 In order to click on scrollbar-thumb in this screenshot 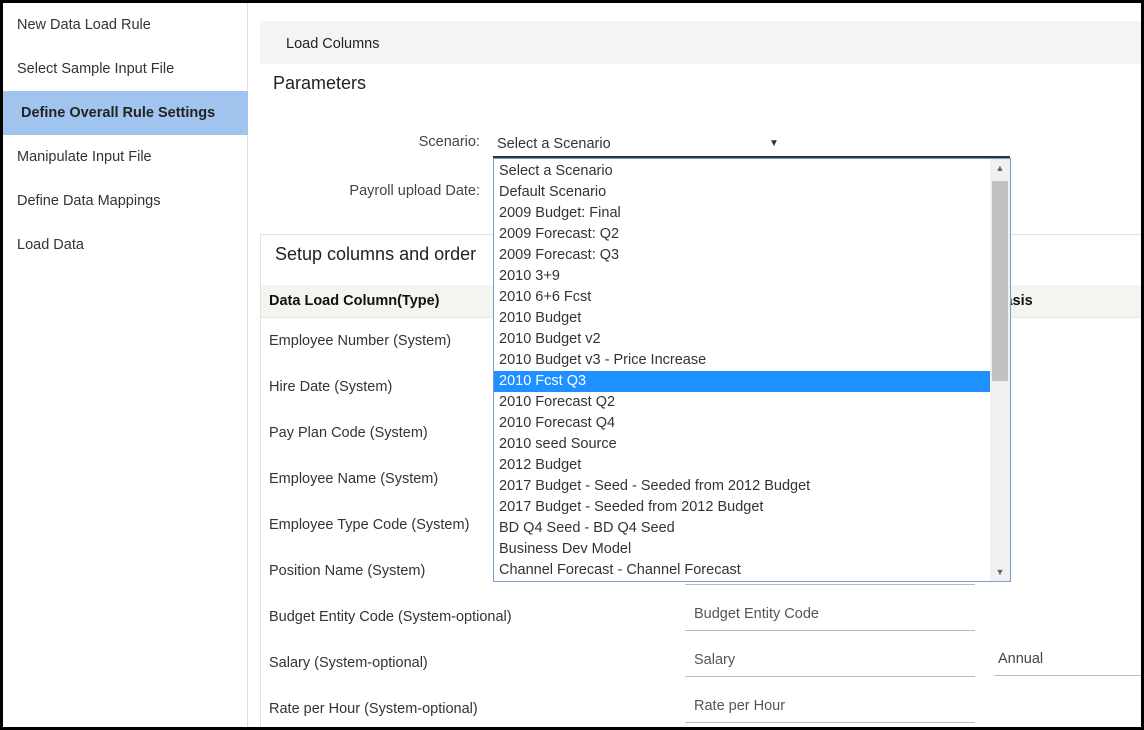, I will do `click(1000, 281)`.